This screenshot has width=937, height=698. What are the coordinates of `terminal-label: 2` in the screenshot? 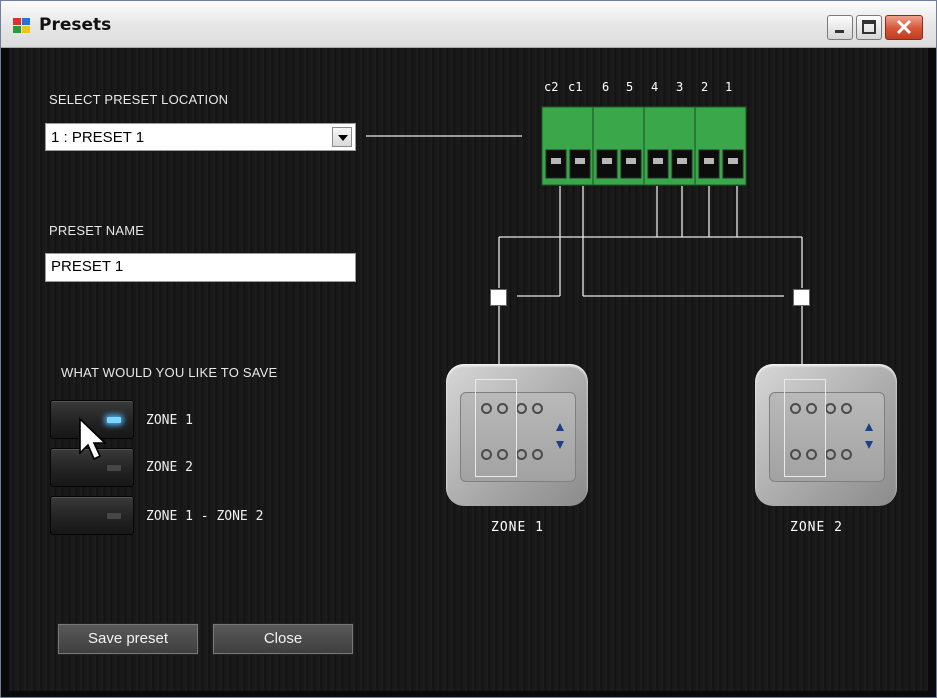 It's located at (705, 87).